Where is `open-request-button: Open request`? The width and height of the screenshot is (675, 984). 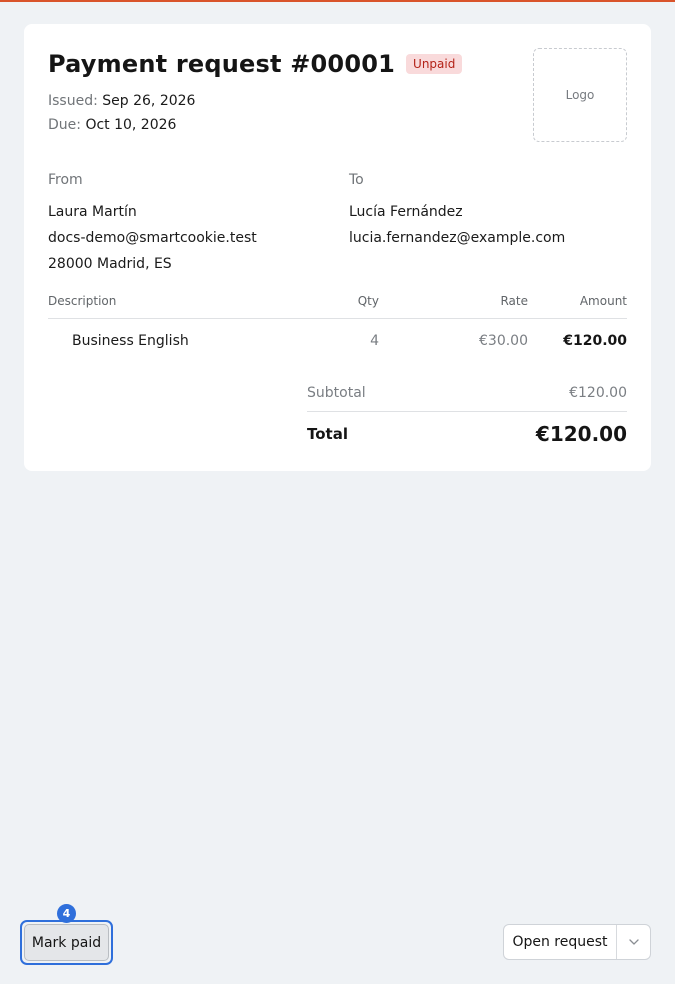
open-request-button: Open request is located at coordinates (560, 942).